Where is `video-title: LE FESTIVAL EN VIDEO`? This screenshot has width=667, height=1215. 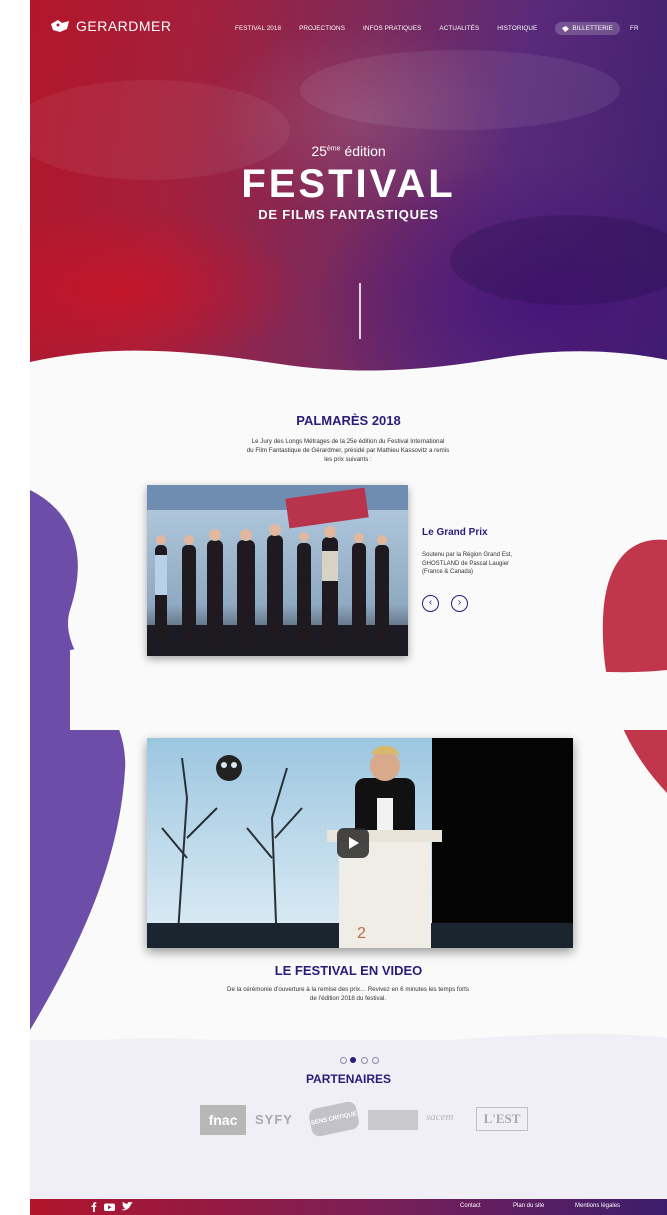 video-title: LE FESTIVAL EN VIDEO is located at coordinates (348, 970).